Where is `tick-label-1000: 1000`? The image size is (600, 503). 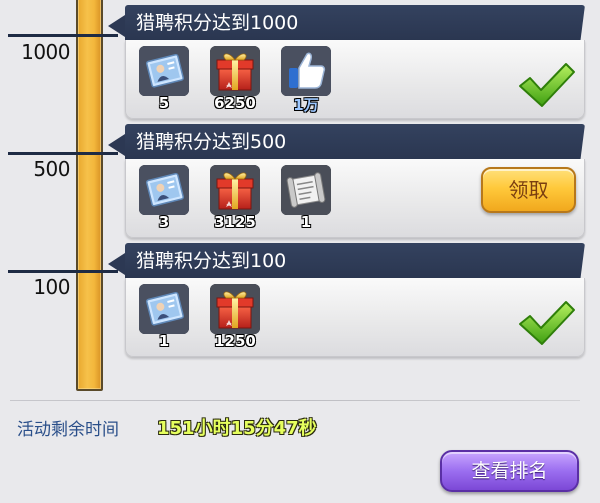
tick-label-1000: 1000 is located at coordinates (45, 52).